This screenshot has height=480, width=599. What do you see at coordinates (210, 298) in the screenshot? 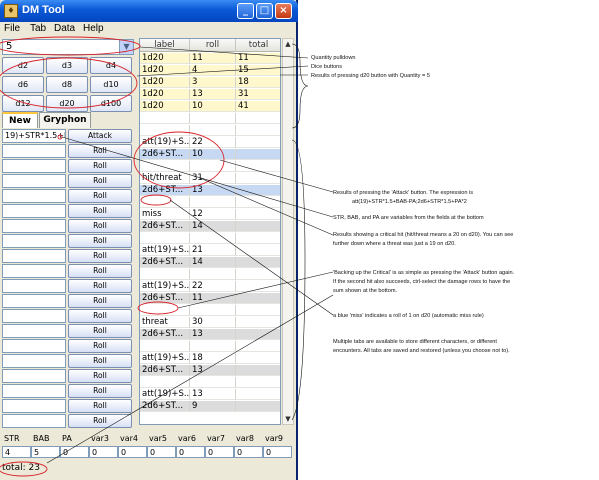
I see `table-row: 2d6+ST... 11` at bounding box center [210, 298].